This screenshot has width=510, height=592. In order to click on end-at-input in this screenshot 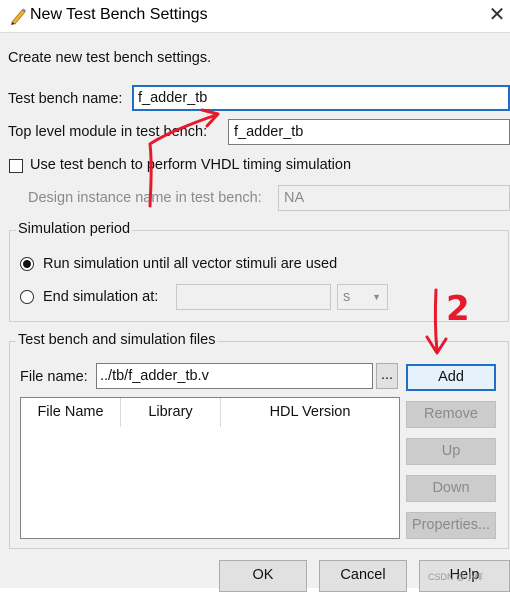, I will do `click(253, 297)`.